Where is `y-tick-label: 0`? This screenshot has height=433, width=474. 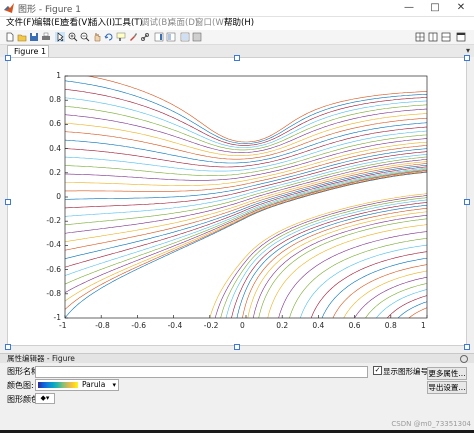
y-tick-label: 0 is located at coordinates (58, 196).